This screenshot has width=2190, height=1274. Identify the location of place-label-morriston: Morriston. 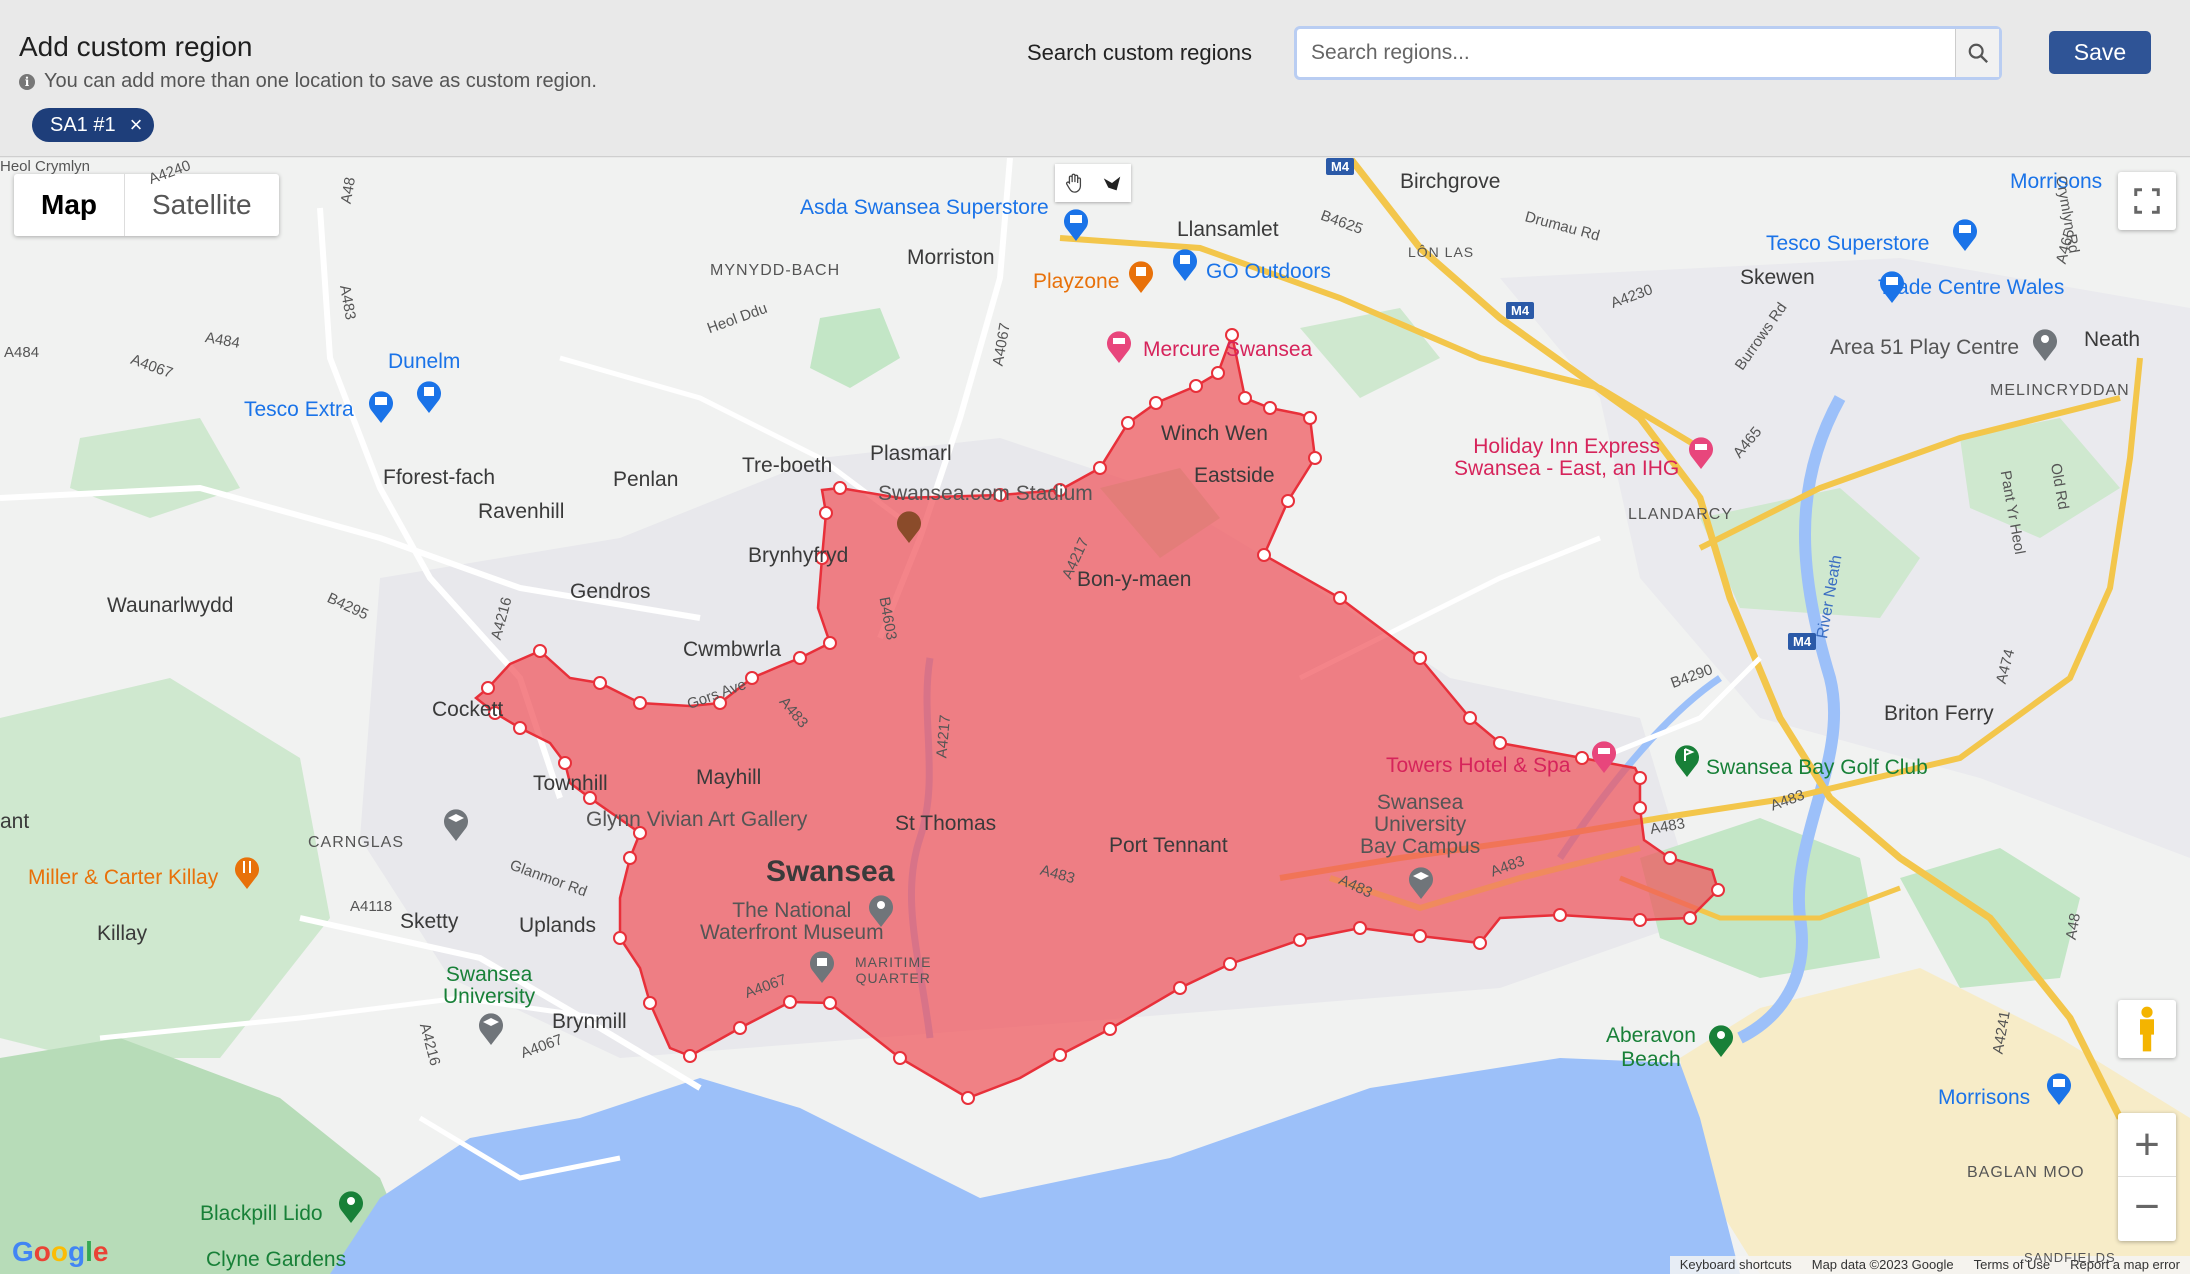
(951, 257).